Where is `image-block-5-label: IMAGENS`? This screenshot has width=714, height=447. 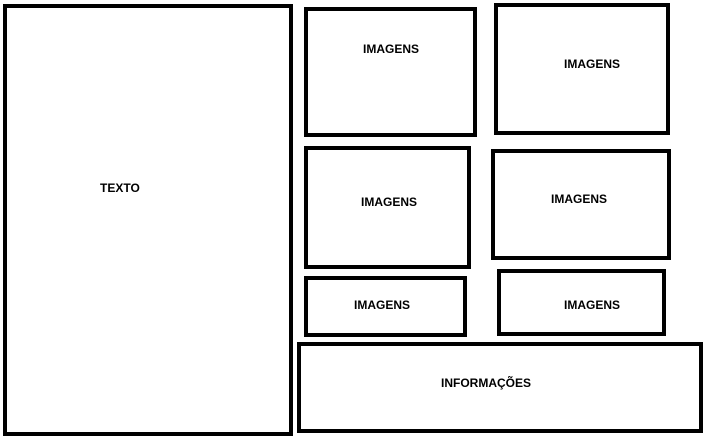 image-block-5-label: IMAGENS is located at coordinates (382, 305).